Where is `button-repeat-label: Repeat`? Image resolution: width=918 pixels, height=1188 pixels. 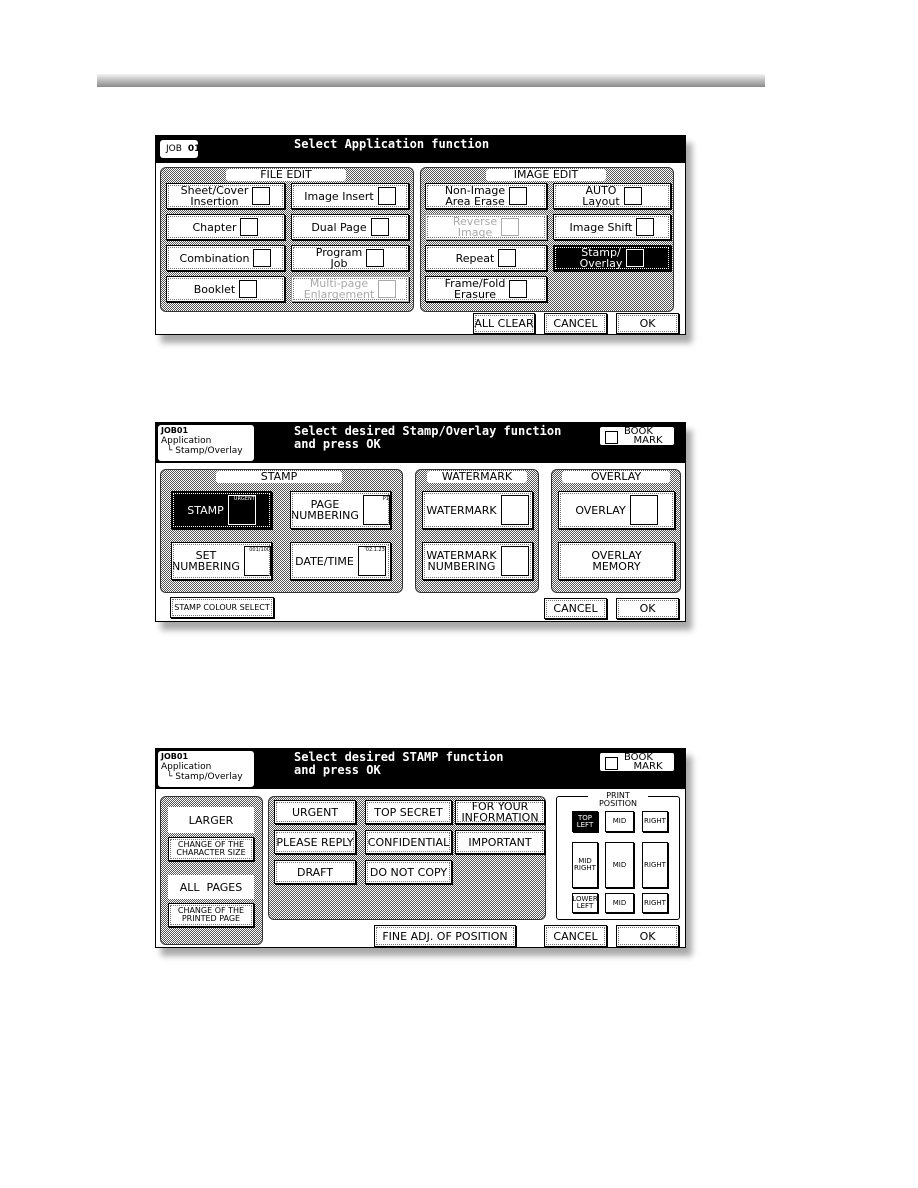
button-repeat-label: Repeat is located at coordinates (475, 258).